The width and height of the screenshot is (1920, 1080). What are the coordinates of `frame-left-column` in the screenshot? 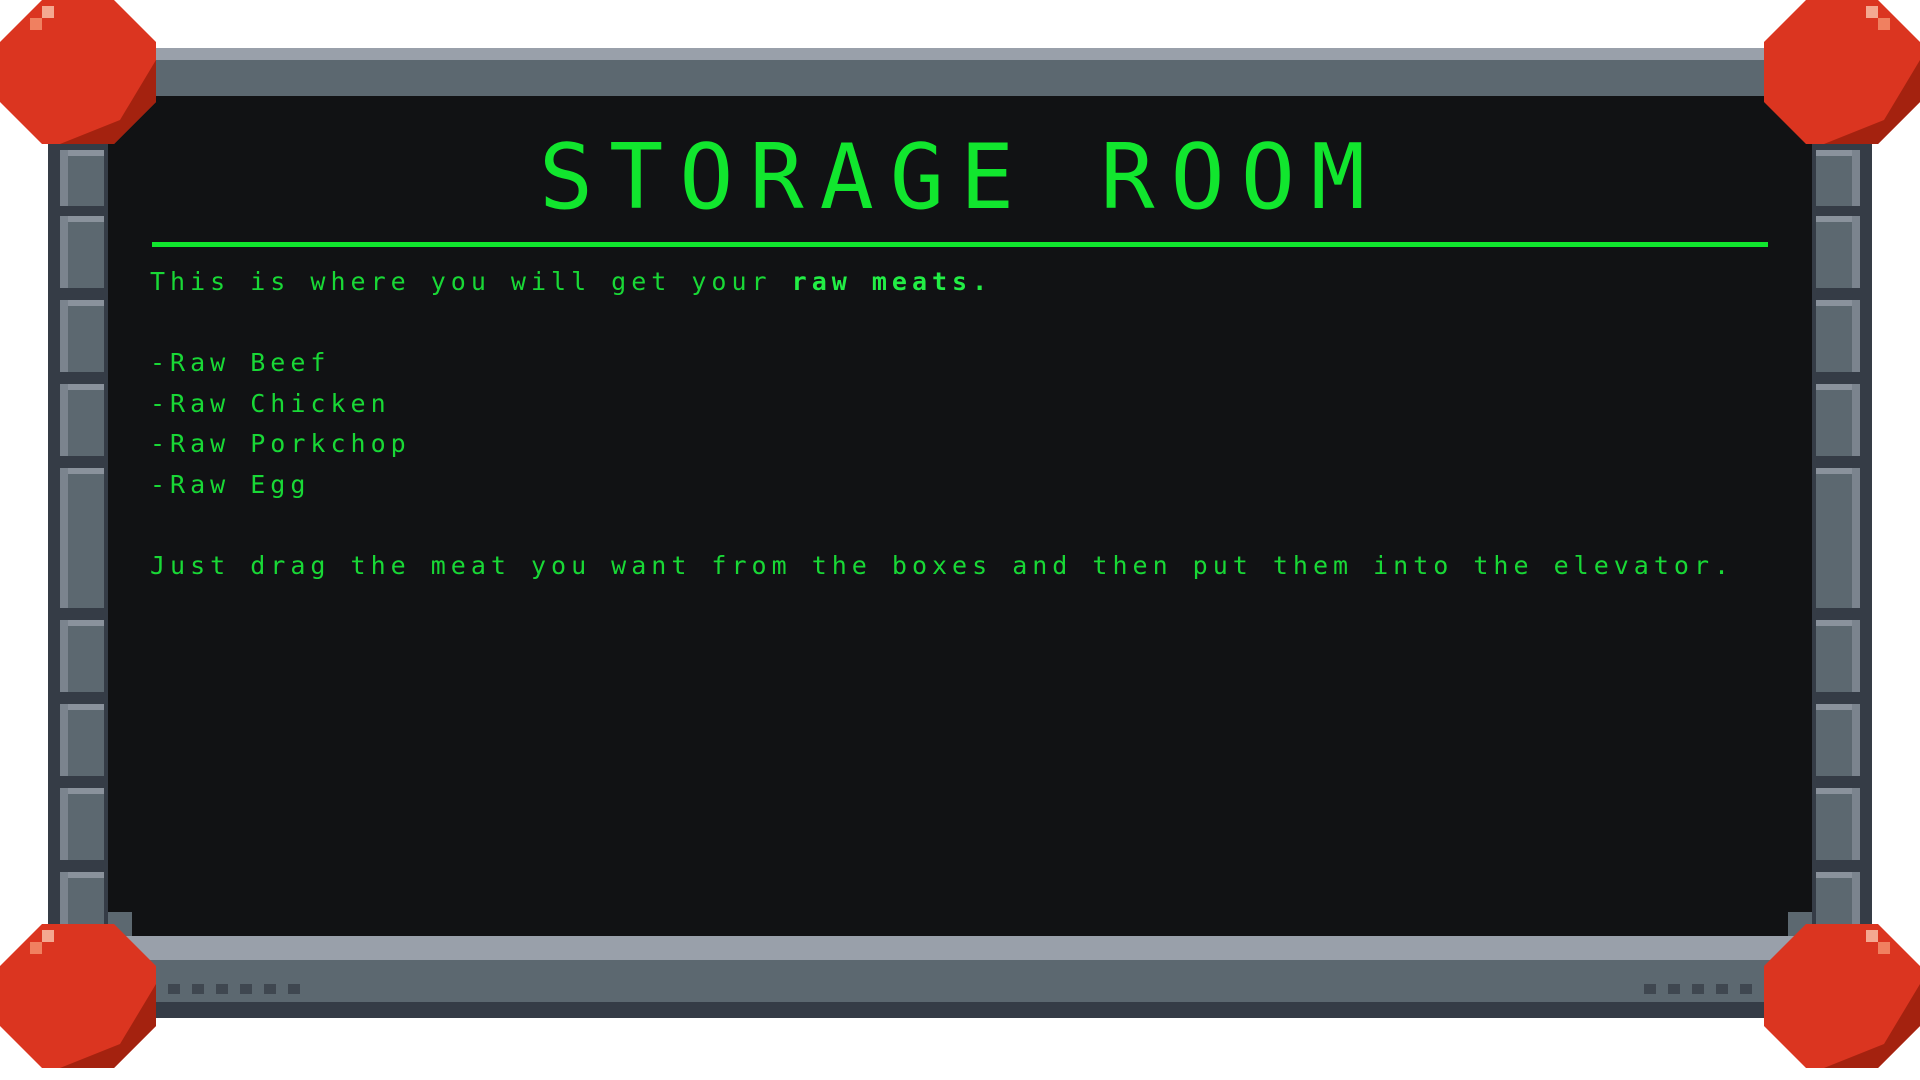 It's located at (78, 545).